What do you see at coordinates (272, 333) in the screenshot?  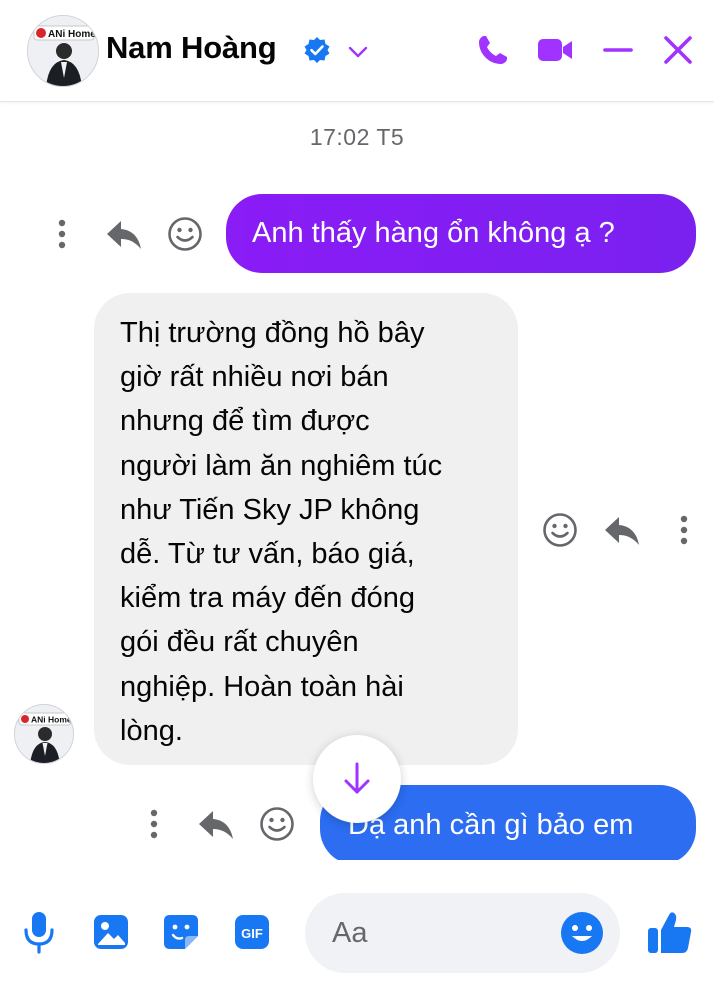 I see `message-line: Thị trường đồng hồ bây` at bounding box center [272, 333].